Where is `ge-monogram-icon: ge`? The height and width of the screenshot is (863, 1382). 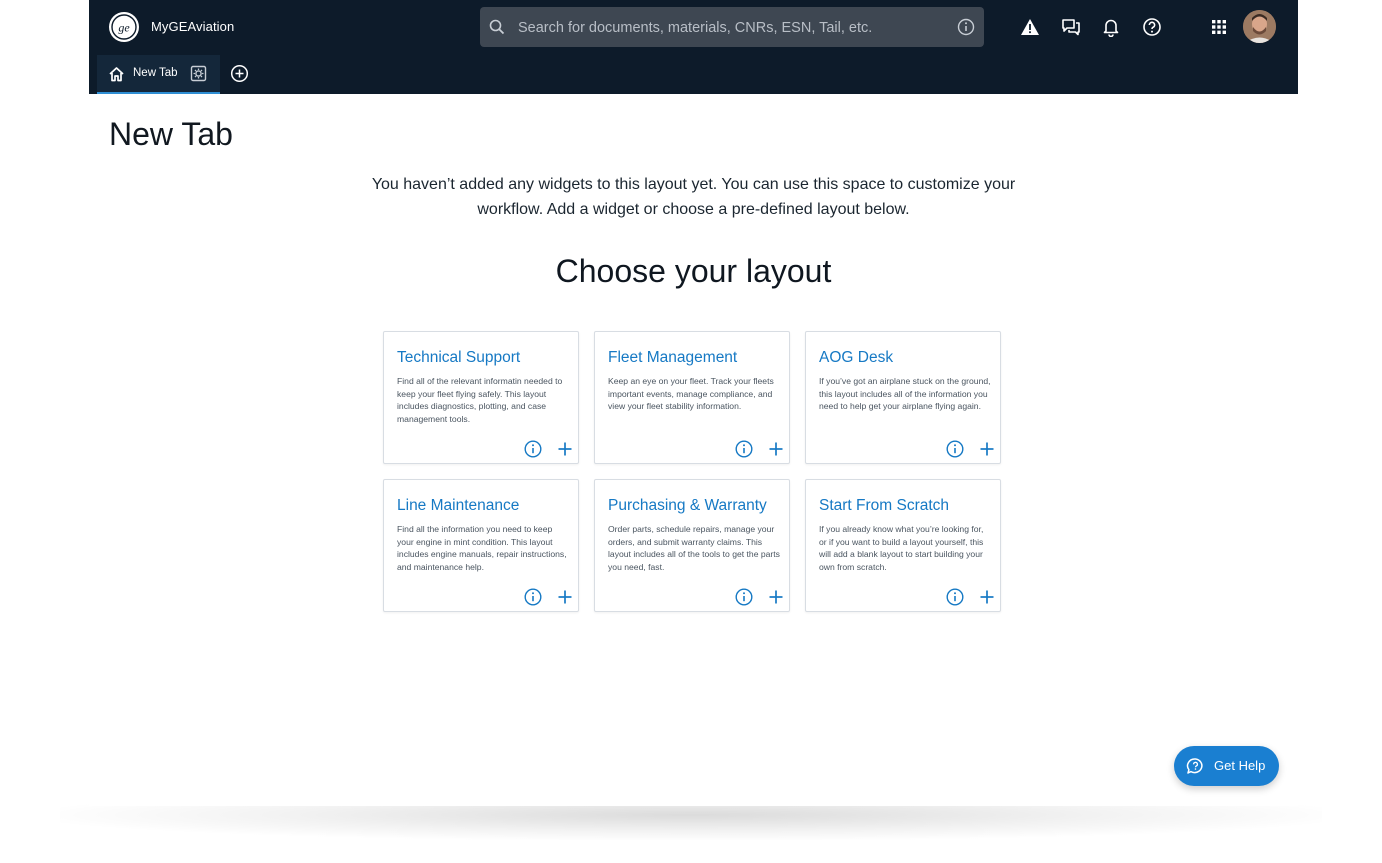 ge-monogram-icon: ge is located at coordinates (124, 27).